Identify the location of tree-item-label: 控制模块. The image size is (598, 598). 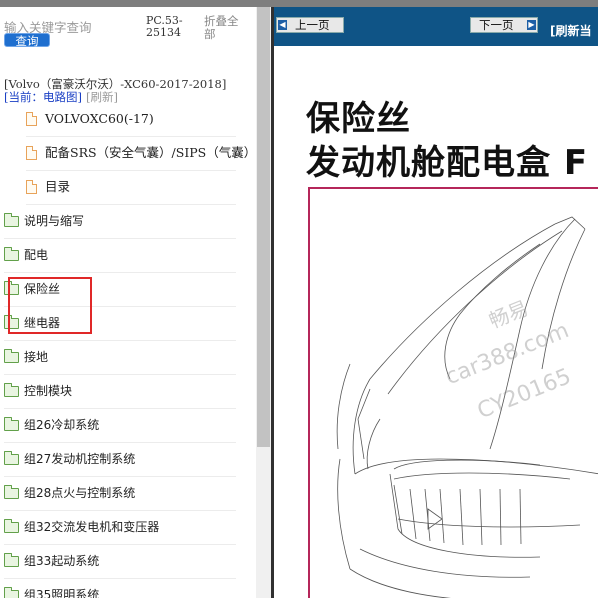
(48, 391).